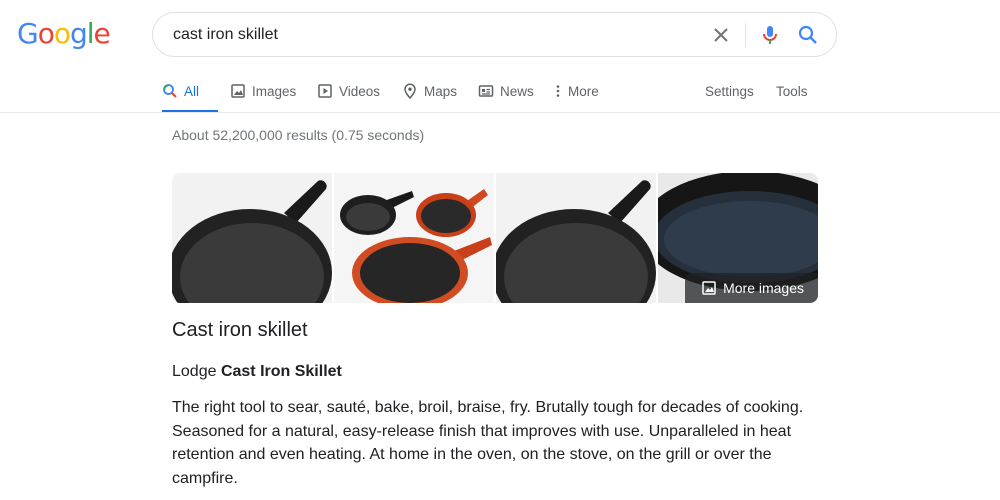 This screenshot has height=500, width=1000. Describe the element at coordinates (298, 135) in the screenshot. I see `result-stats: About 52,200,000 results (0.75 seconds)` at that location.